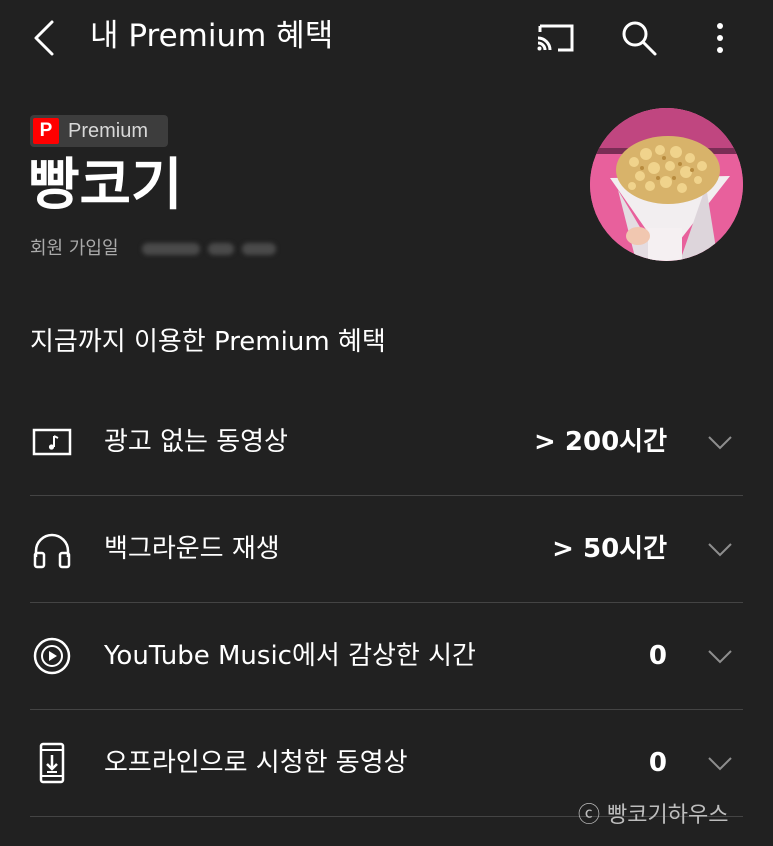  I want to click on premium-badge: P Premium, so click(99, 131).